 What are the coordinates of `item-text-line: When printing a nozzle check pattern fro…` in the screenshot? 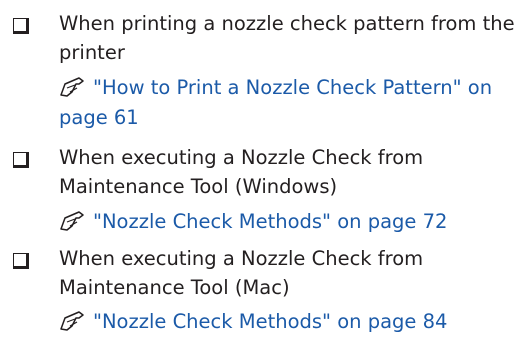 It's located at (287, 23).